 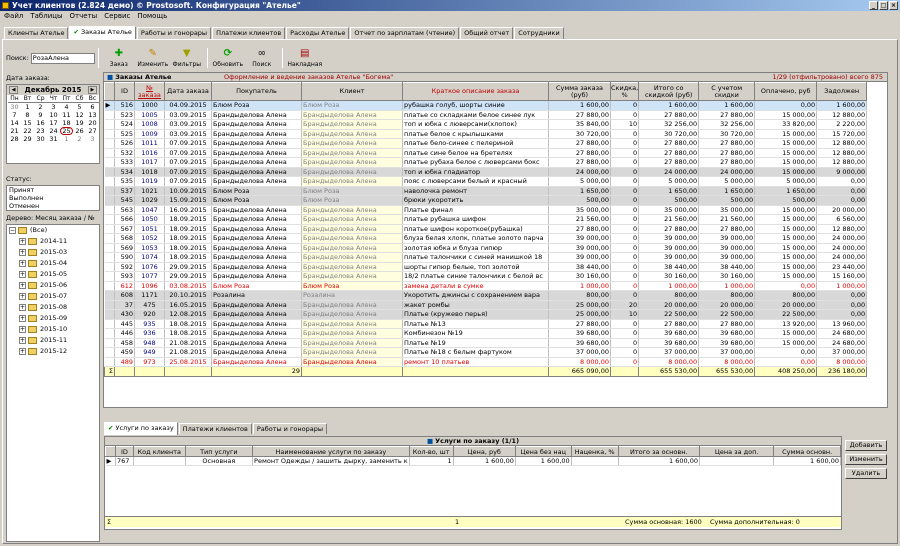 I want to click on column-header: Краткое описание заказа, so click(x=475, y=91).